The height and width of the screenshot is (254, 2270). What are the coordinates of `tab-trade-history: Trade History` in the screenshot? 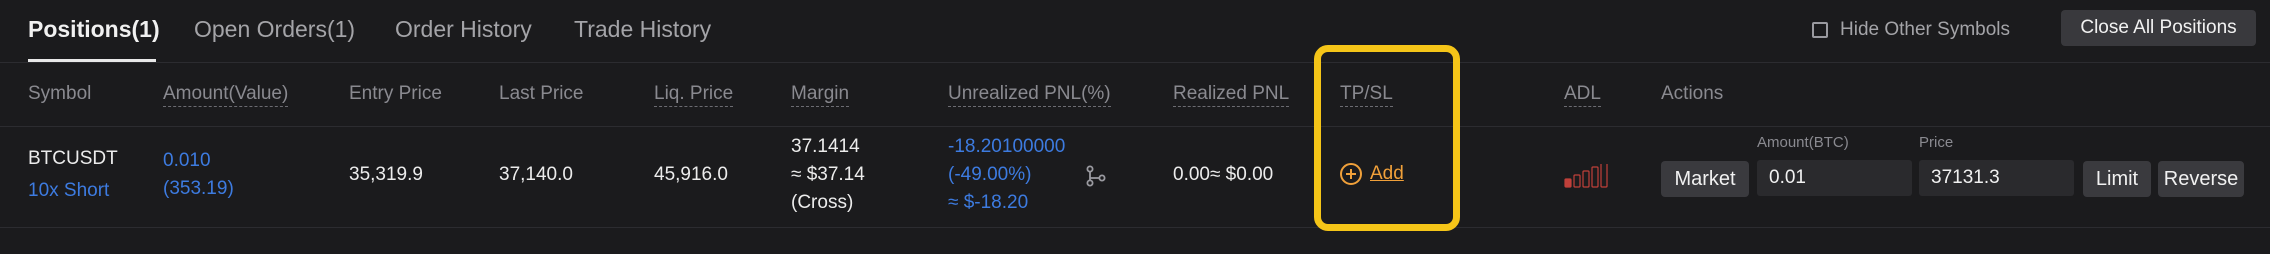 It's located at (642, 29).